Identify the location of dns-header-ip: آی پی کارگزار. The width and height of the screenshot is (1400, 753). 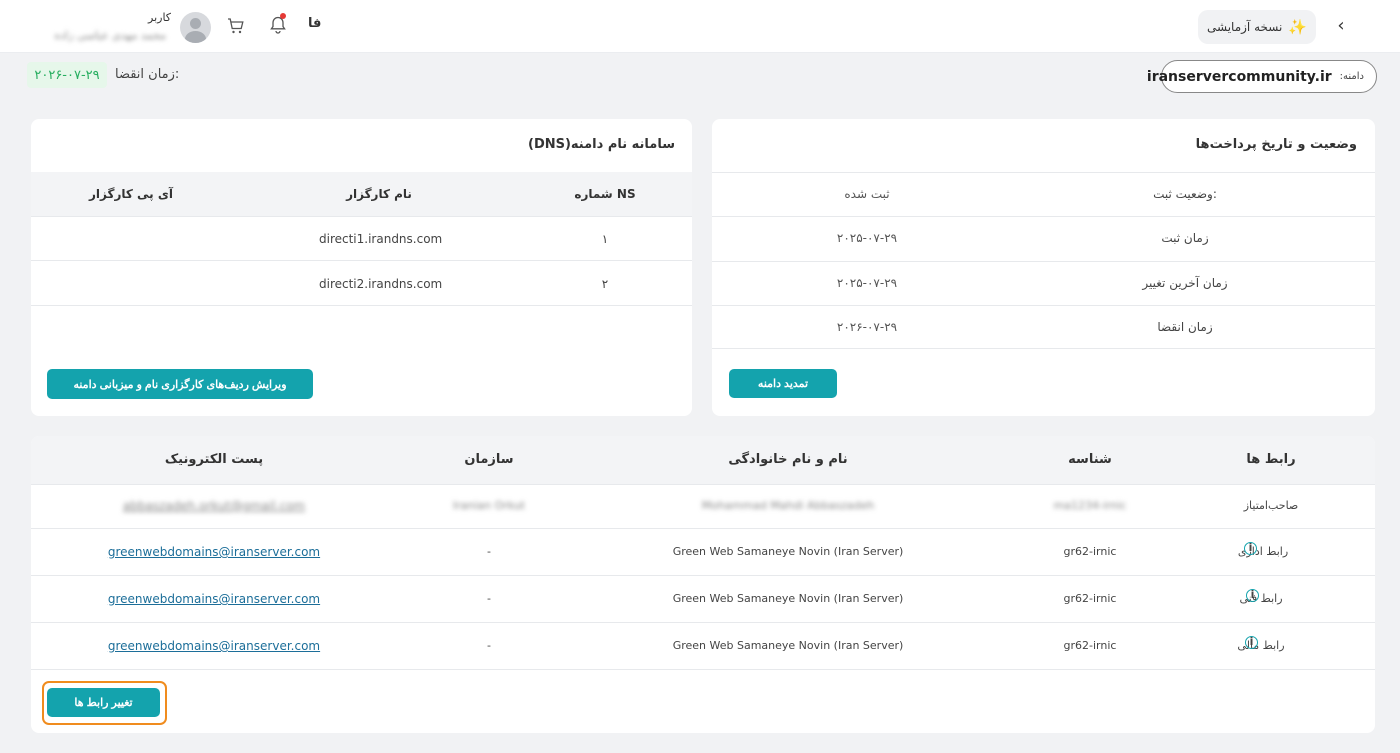
(131, 194).